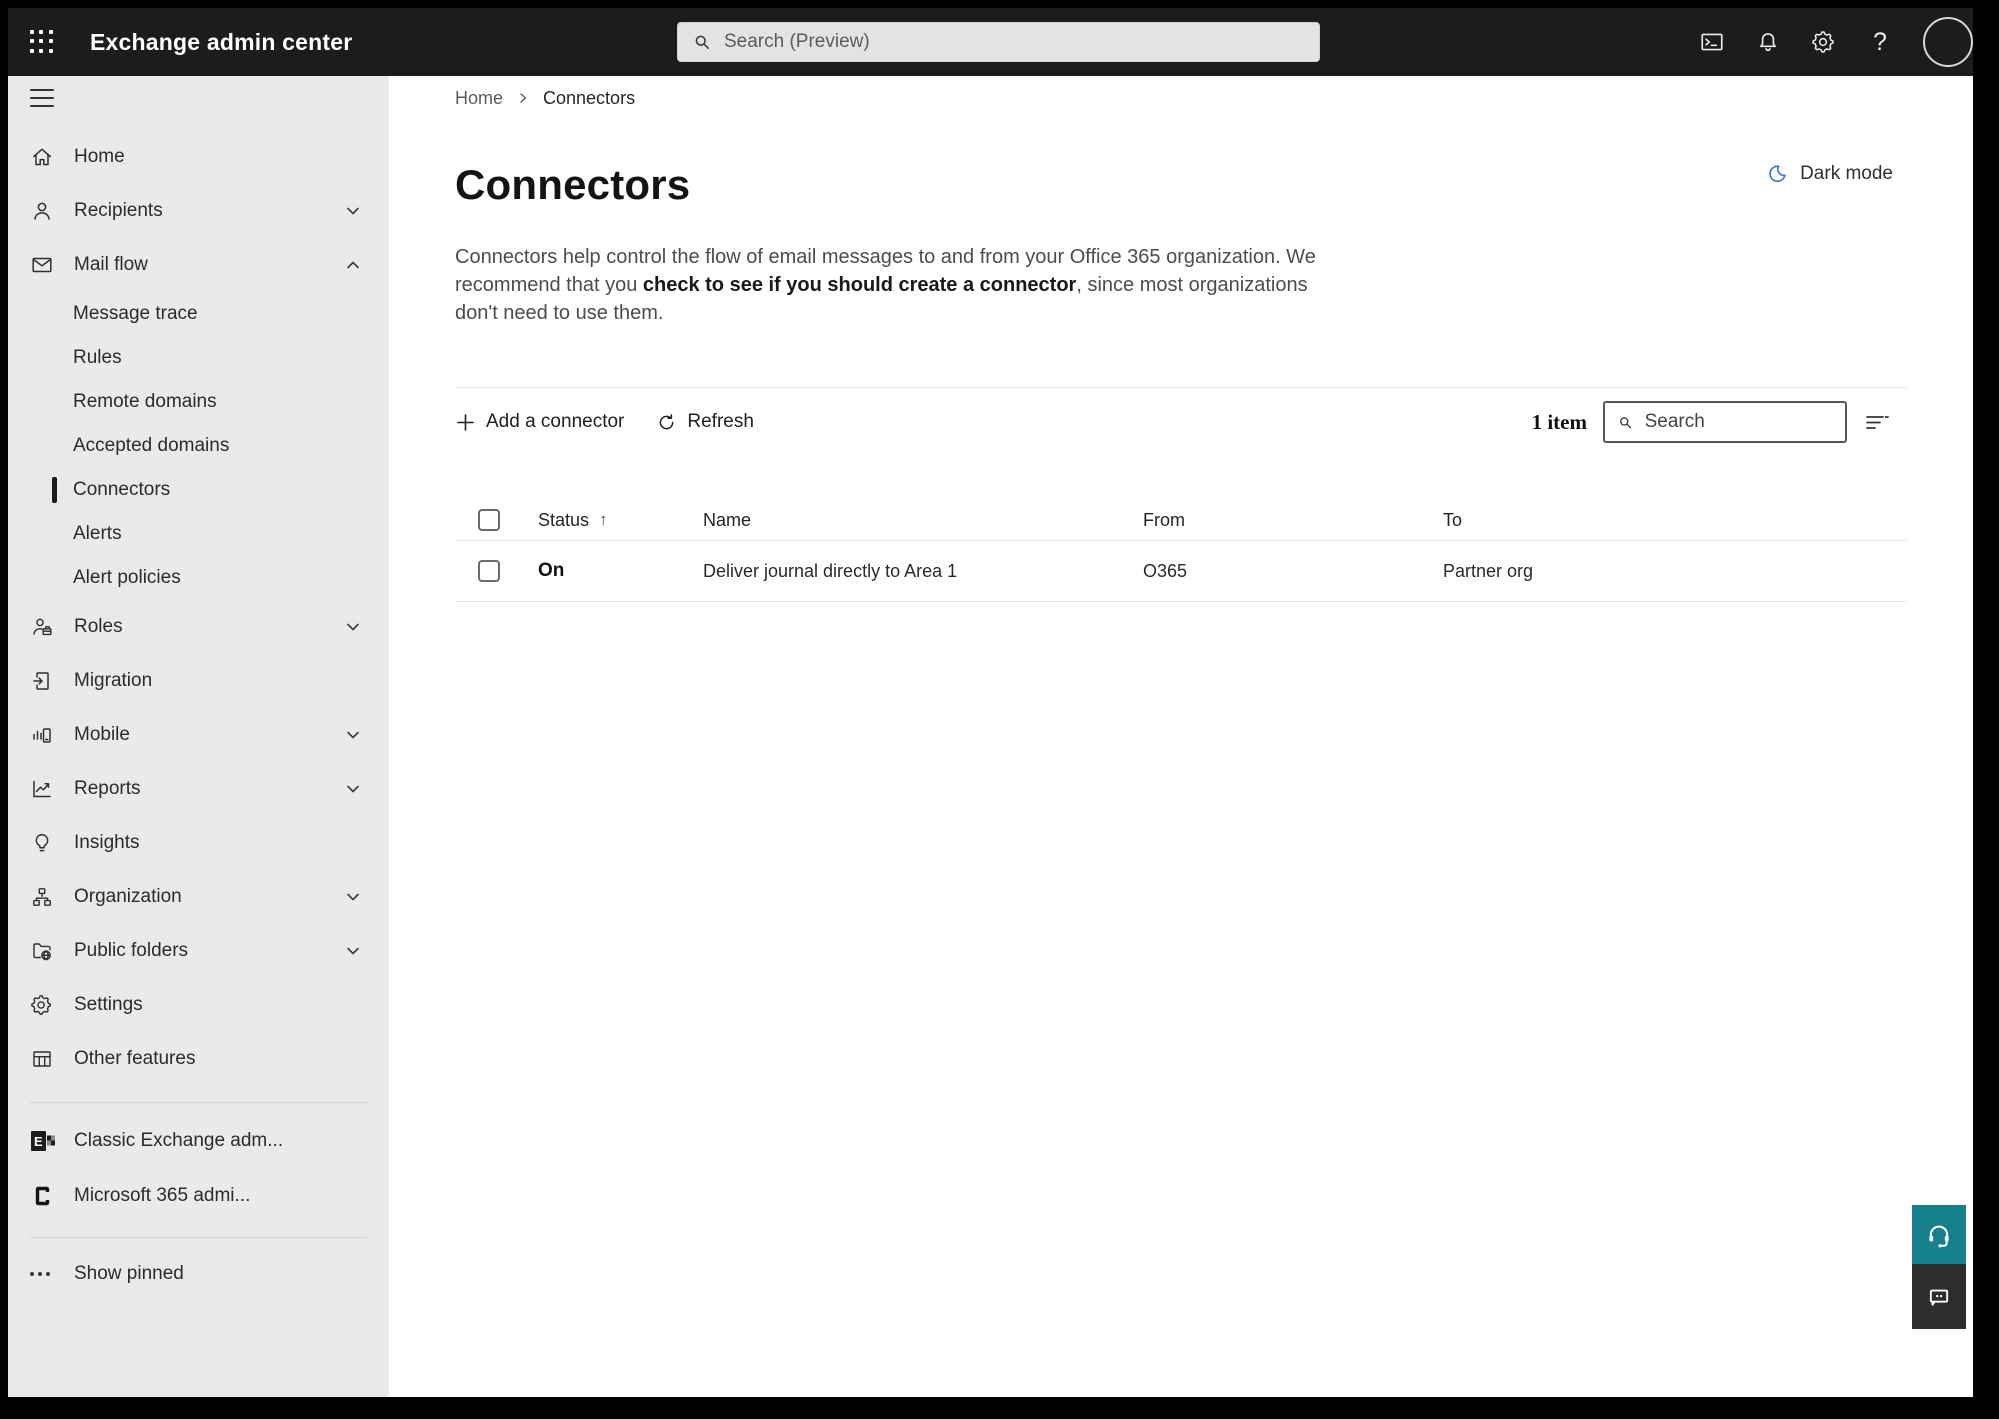  Describe the element at coordinates (198, 265) in the screenshot. I see `sidebar-item-mail-flow: Mail flow` at that location.